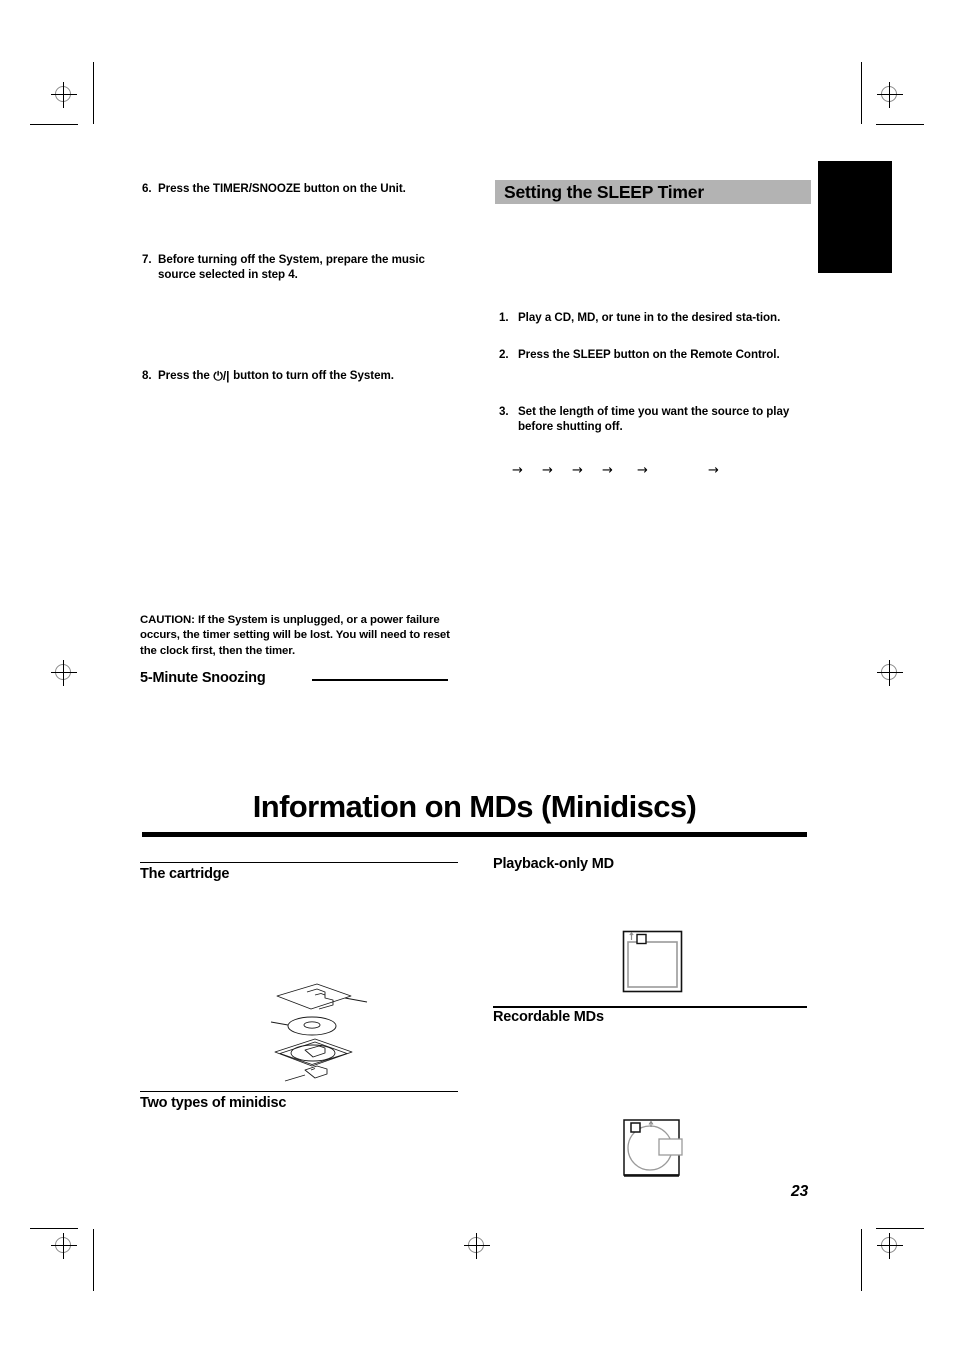  What do you see at coordinates (147, 375) in the screenshot?
I see `step-number: 8.` at bounding box center [147, 375].